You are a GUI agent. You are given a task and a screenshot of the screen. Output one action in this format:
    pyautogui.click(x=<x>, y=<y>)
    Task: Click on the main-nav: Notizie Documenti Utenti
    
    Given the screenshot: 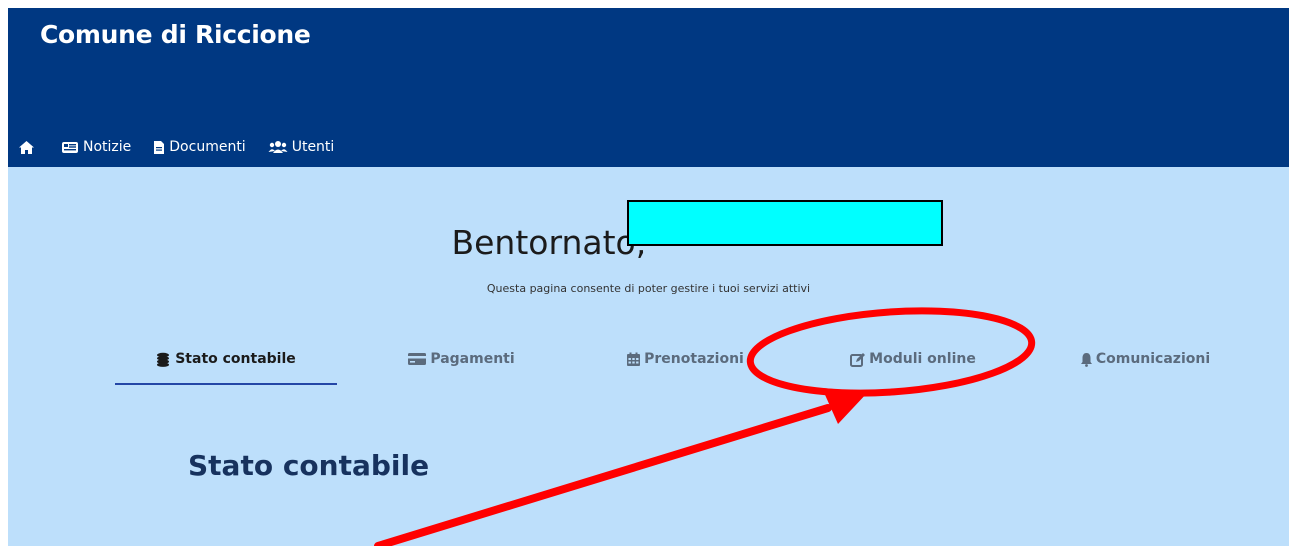 What is the action you would take?
    pyautogui.click(x=187, y=147)
    